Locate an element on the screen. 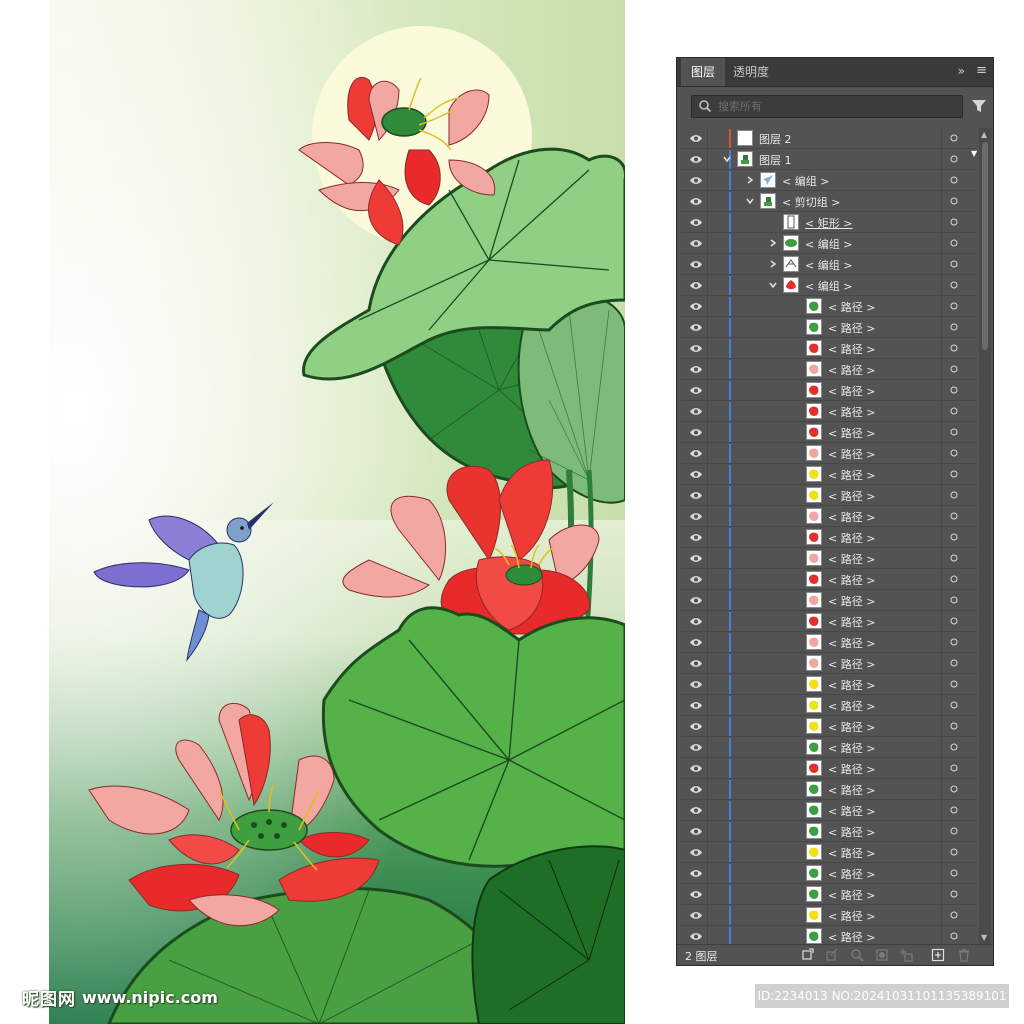 This screenshot has width=1024, height=1024. locate-object-icon is located at coordinates (857, 955).